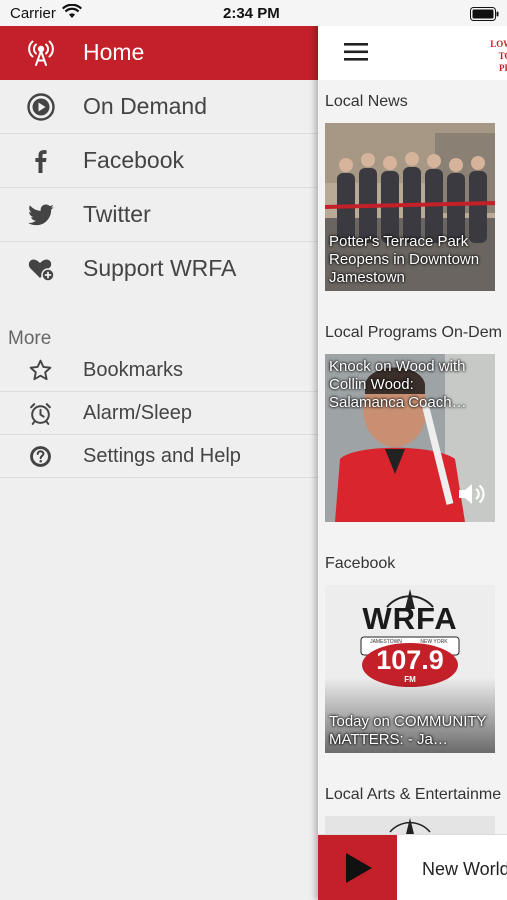 The image size is (507, 900). What do you see at coordinates (485, 16) in the screenshot?
I see `battery-icon` at bounding box center [485, 16].